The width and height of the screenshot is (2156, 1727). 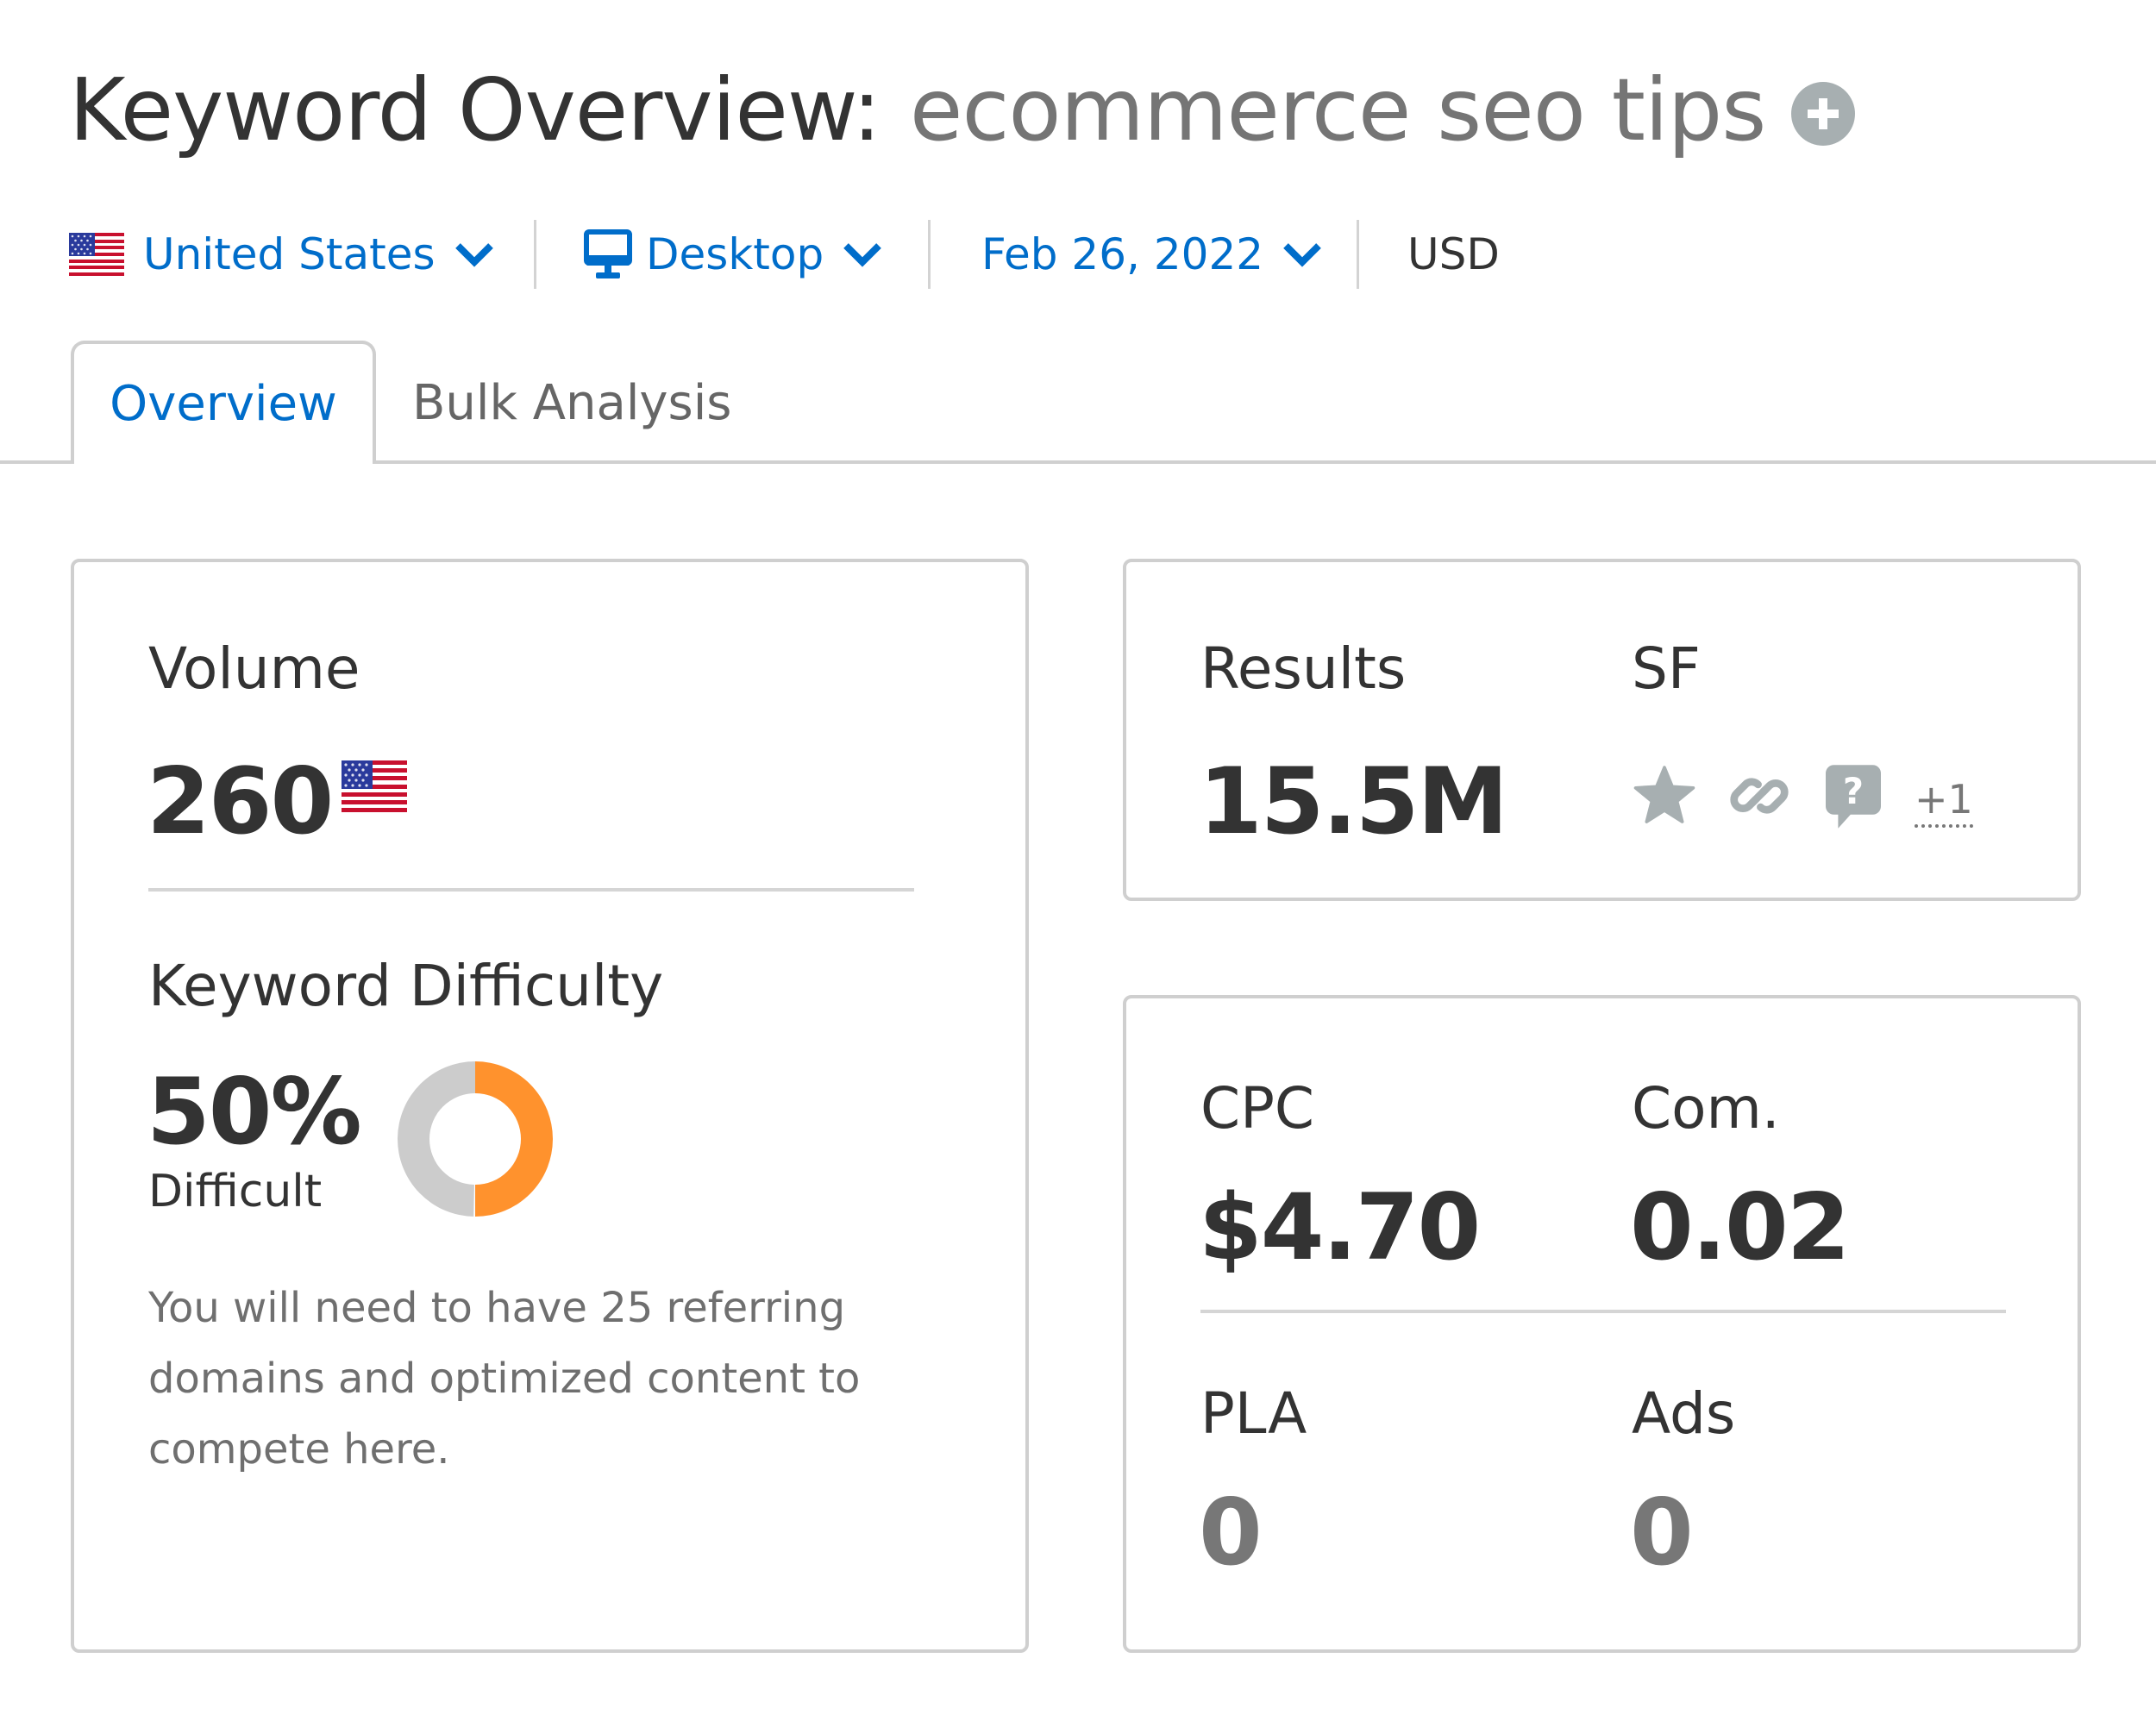 What do you see at coordinates (1231, 1533) in the screenshot?
I see `pla-value: 0` at bounding box center [1231, 1533].